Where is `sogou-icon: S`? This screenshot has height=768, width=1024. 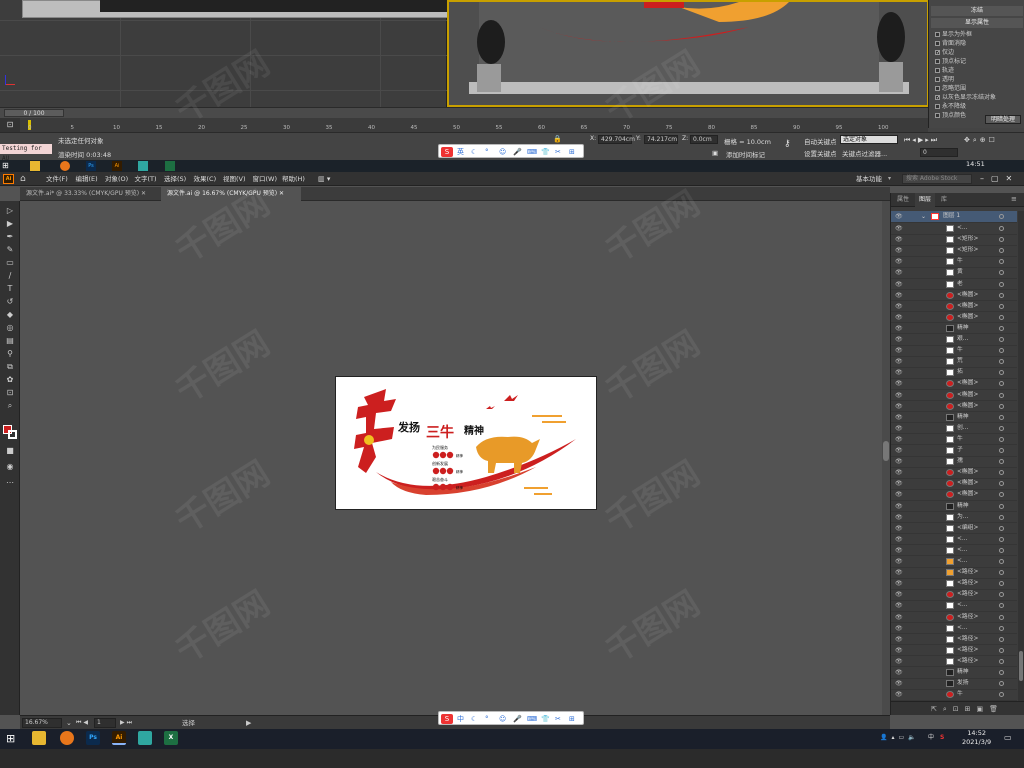
sogou-icon: S is located at coordinates (447, 152).